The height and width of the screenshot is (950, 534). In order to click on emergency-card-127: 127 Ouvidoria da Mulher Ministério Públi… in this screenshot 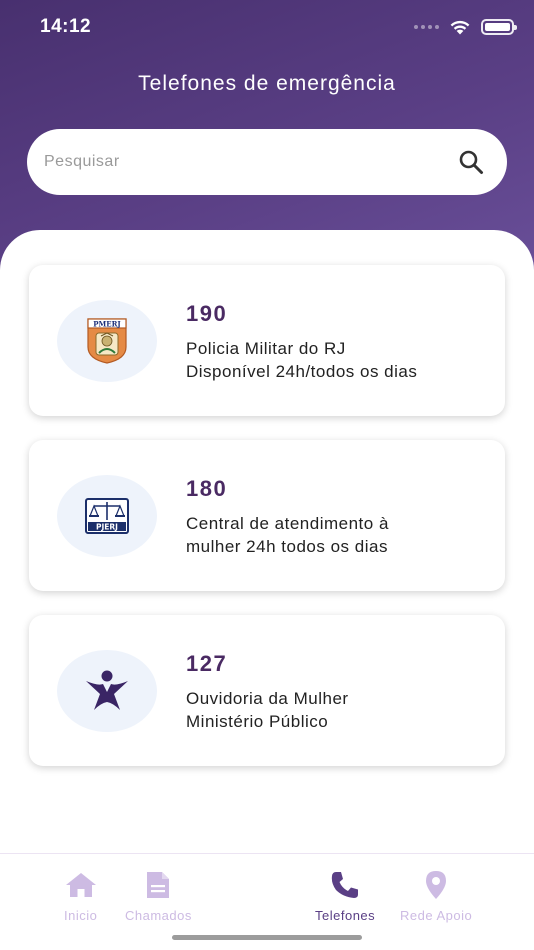, I will do `click(267, 690)`.